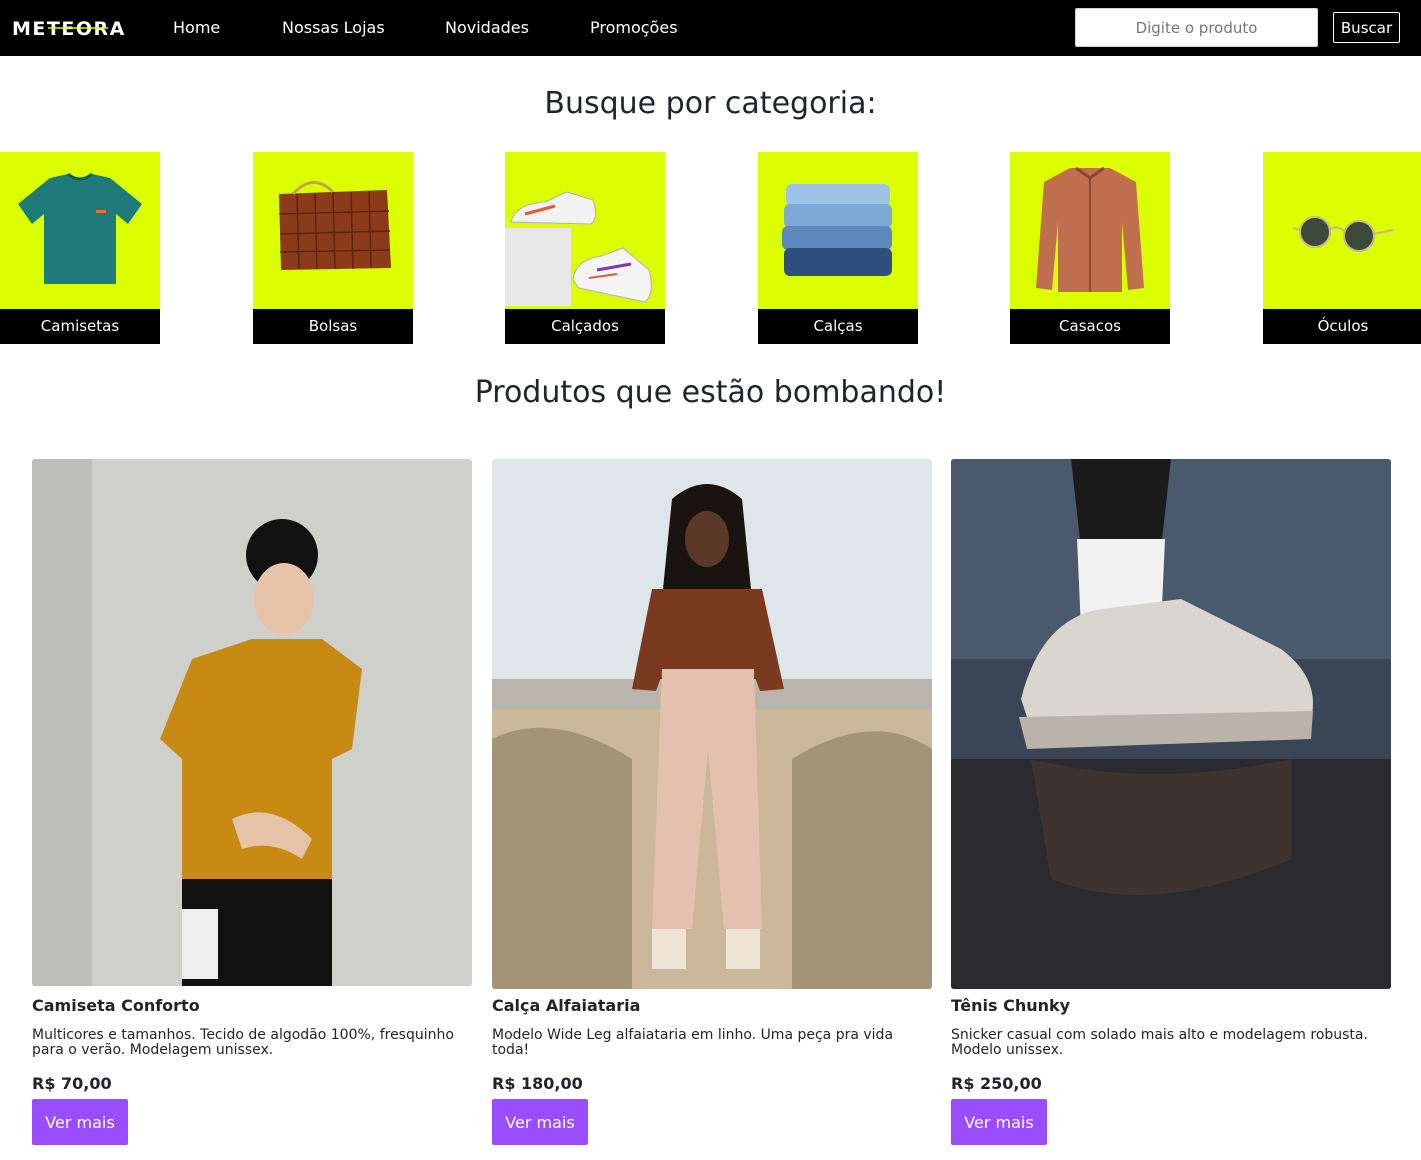 This screenshot has width=1421, height=1160. I want to click on sunglasses-image, so click(1343, 234).